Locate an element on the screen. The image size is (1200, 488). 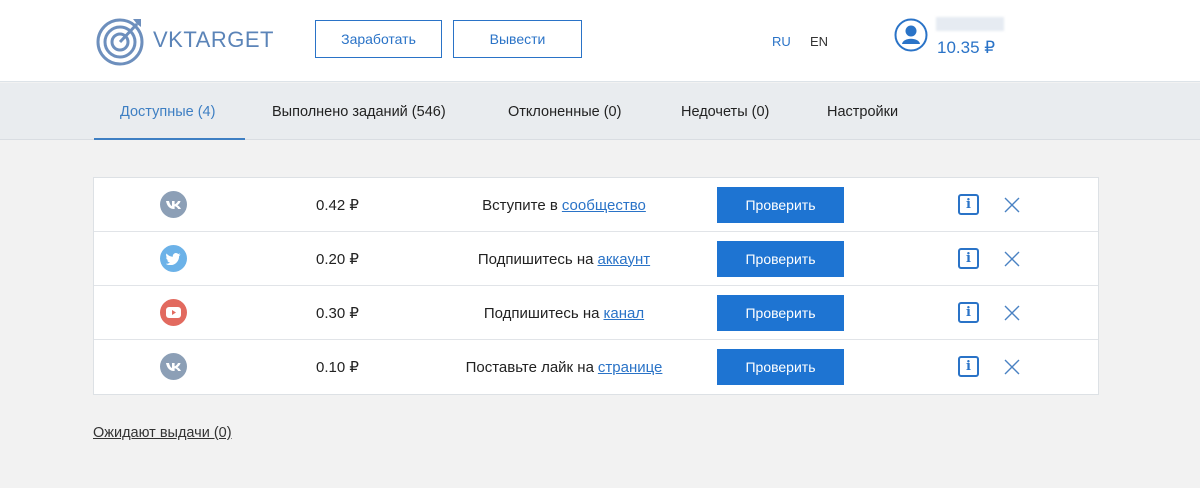
tab-available: Доступные (4) is located at coordinates (167, 111).